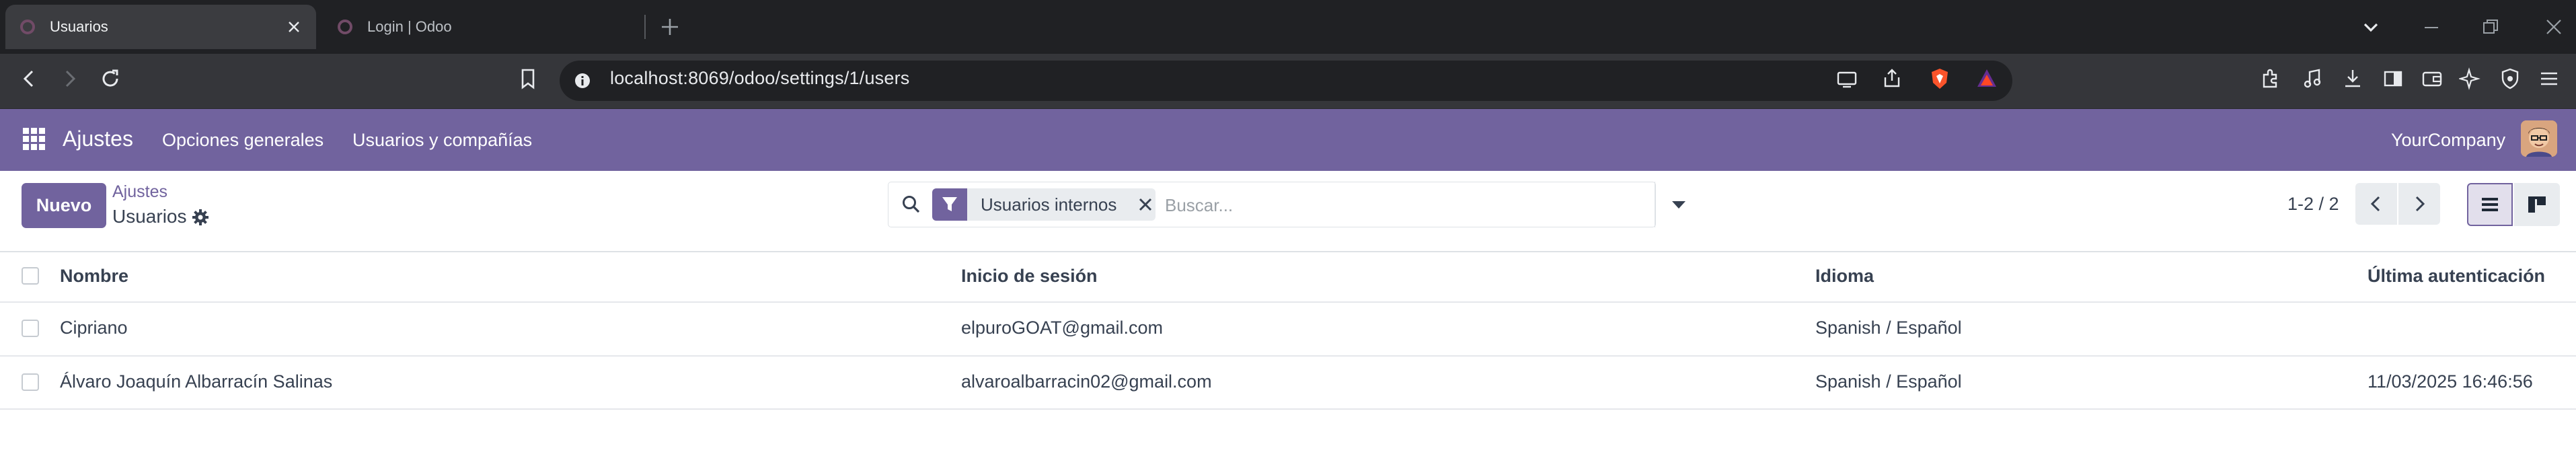 The width and height of the screenshot is (2576, 475). What do you see at coordinates (2456, 277) in the screenshot?
I see `column-header-ultima-autenticacion: Última autenticación` at bounding box center [2456, 277].